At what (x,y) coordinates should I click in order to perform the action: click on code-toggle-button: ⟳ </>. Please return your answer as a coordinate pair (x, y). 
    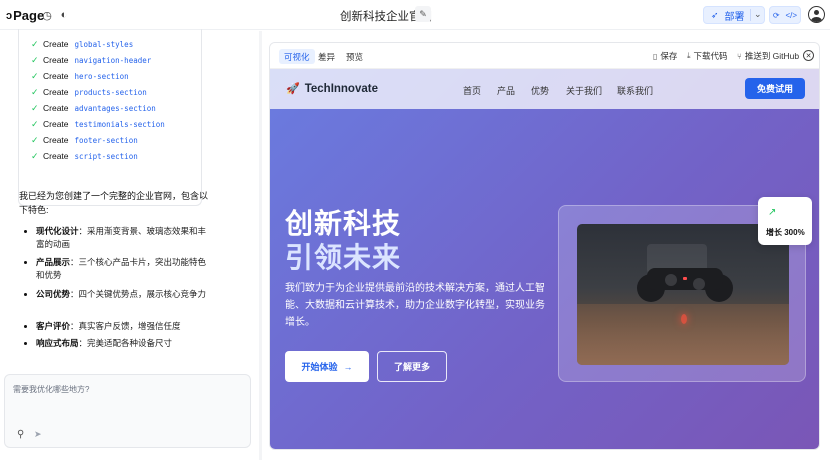
    Looking at the image, I should click on (785, 15).